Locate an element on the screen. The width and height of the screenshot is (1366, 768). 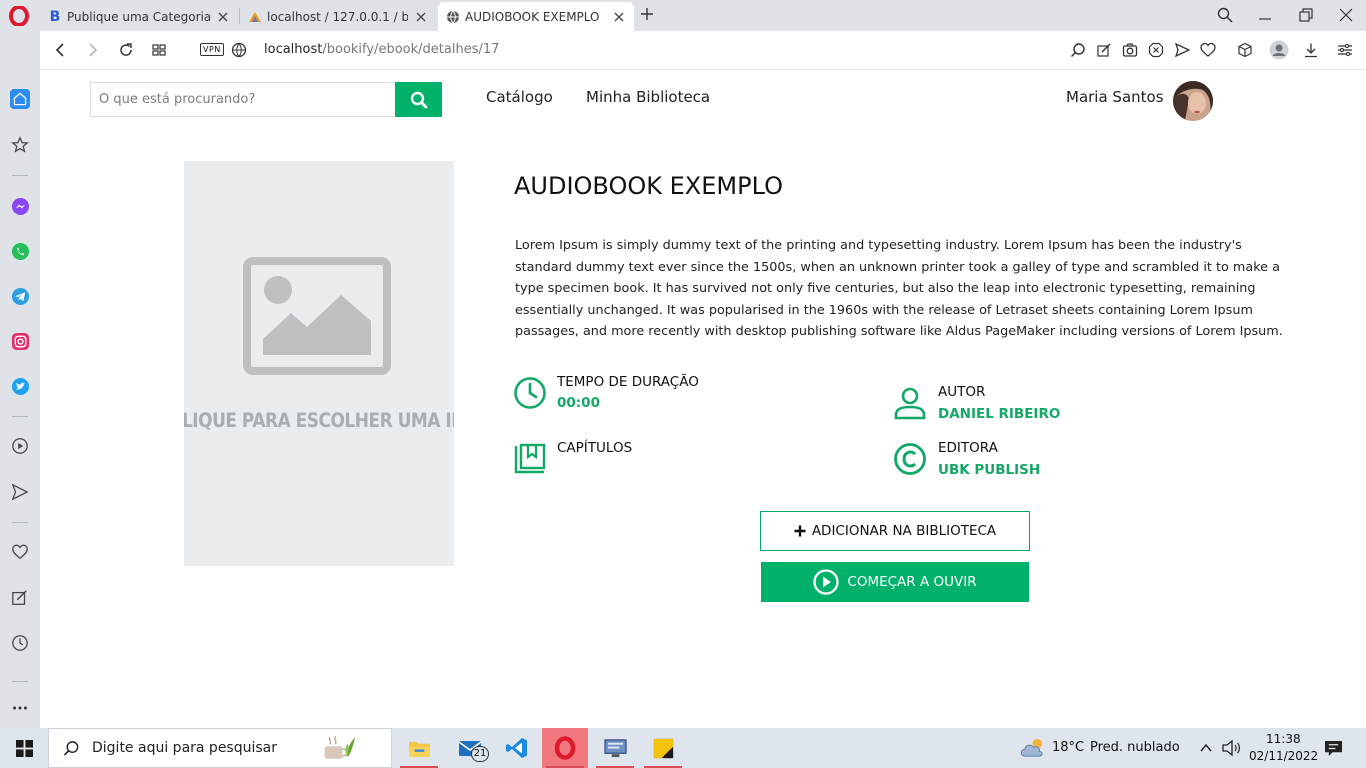
taskbar-file-explorer is located at coordinates (419, 748).